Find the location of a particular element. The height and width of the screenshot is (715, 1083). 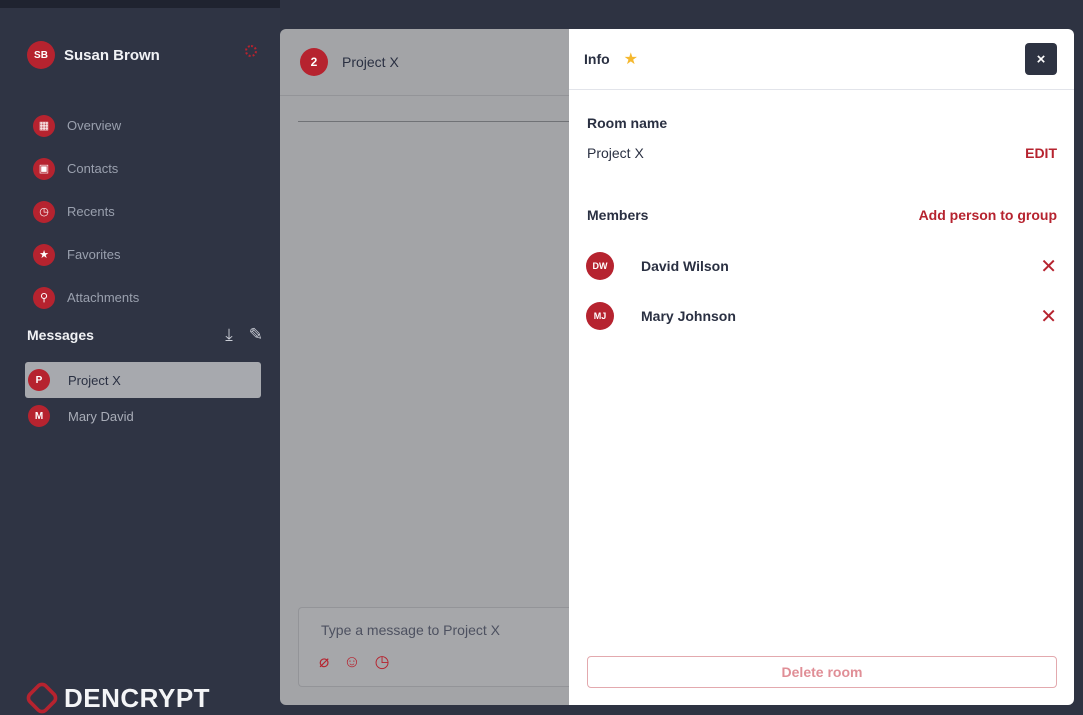

sidebar-item-label: Recents is located at coordinates (91, 211).